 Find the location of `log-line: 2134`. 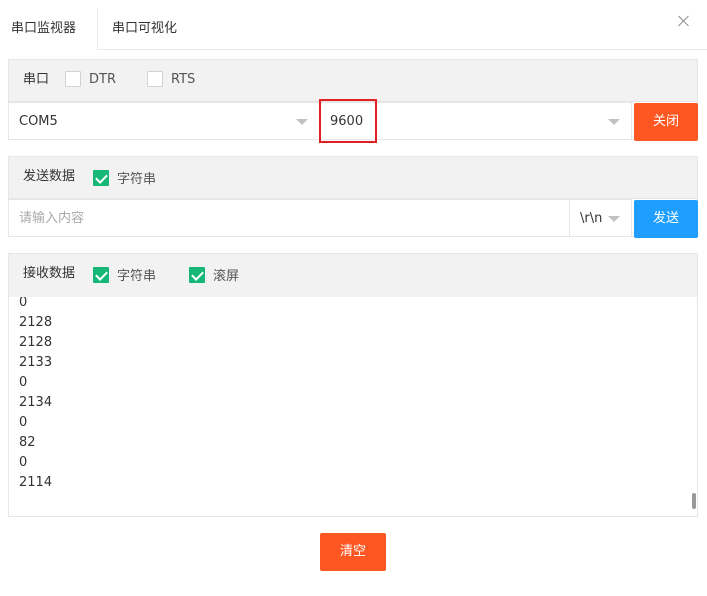

log-line: 2134 is located at coordinates (36, 402).